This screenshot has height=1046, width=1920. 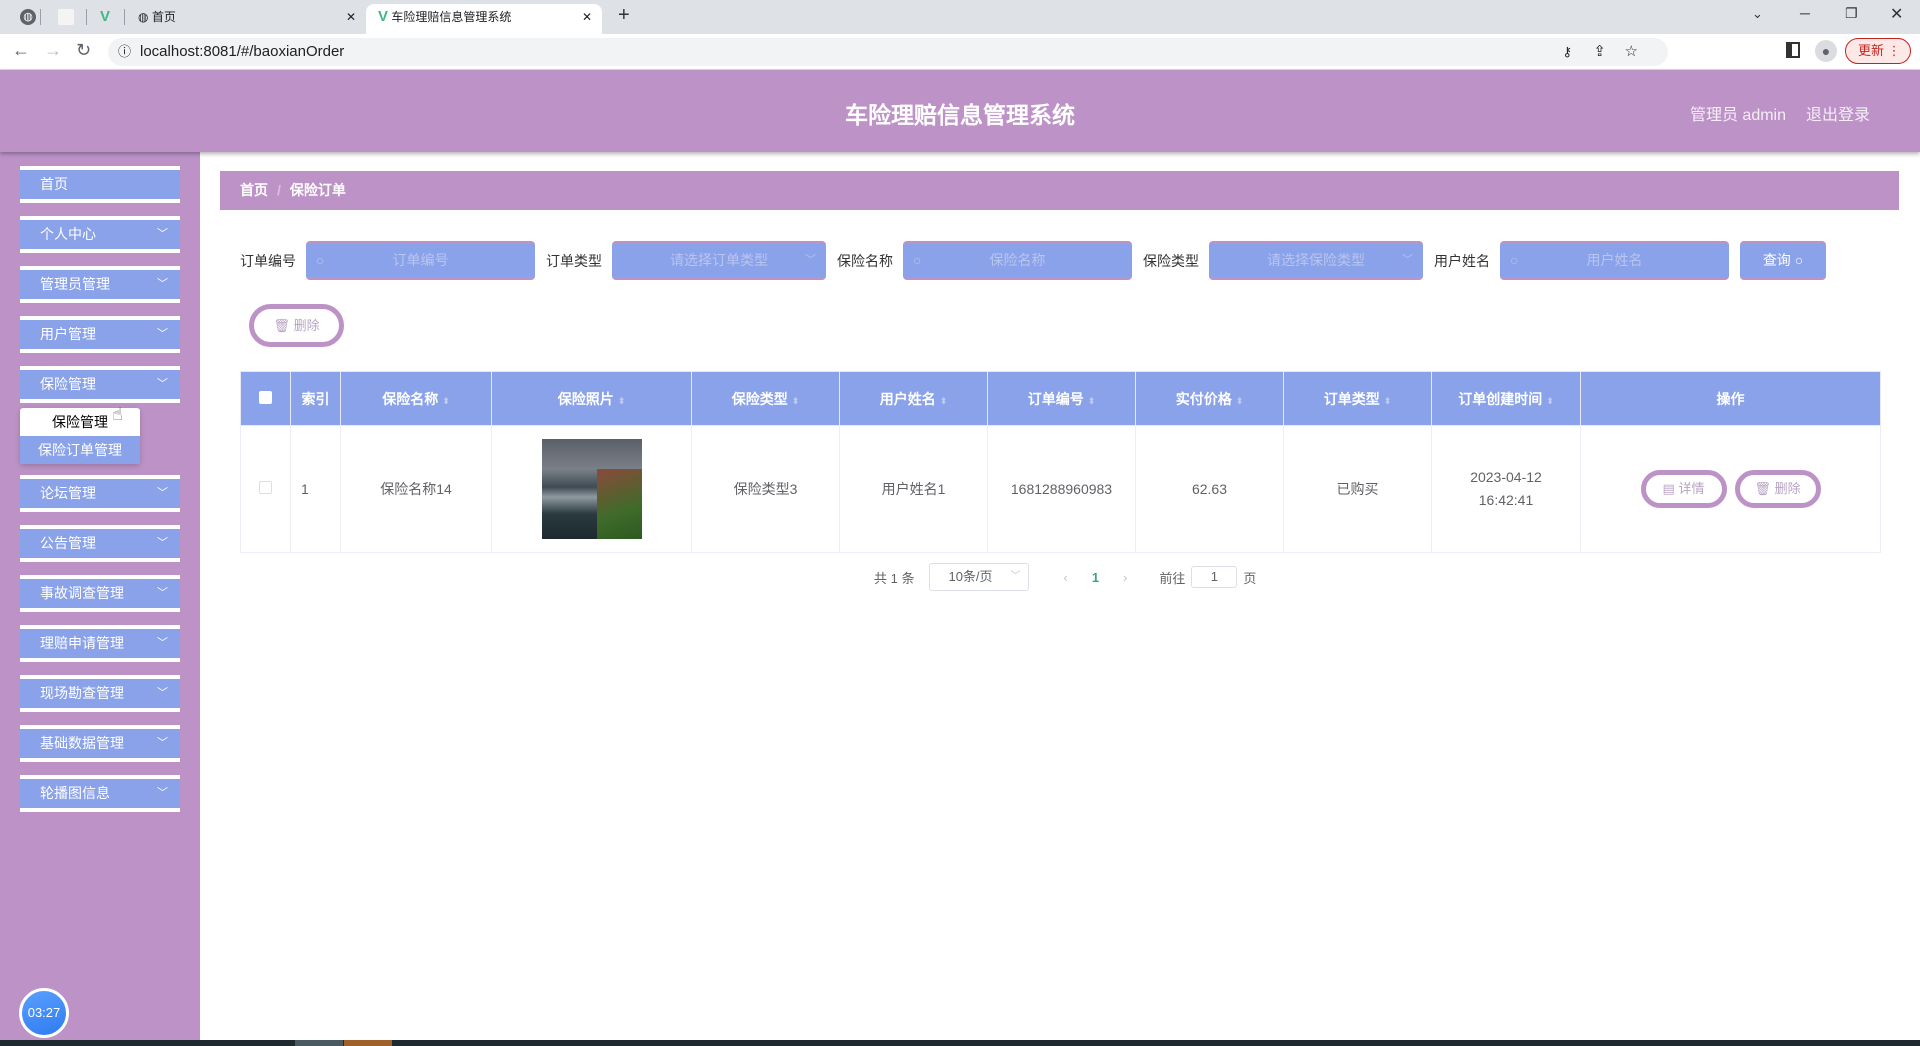 What do you see at coordinates (105, 19) in the screenshot?
I see `vue-tab: V` at bounding box center [105, 19].